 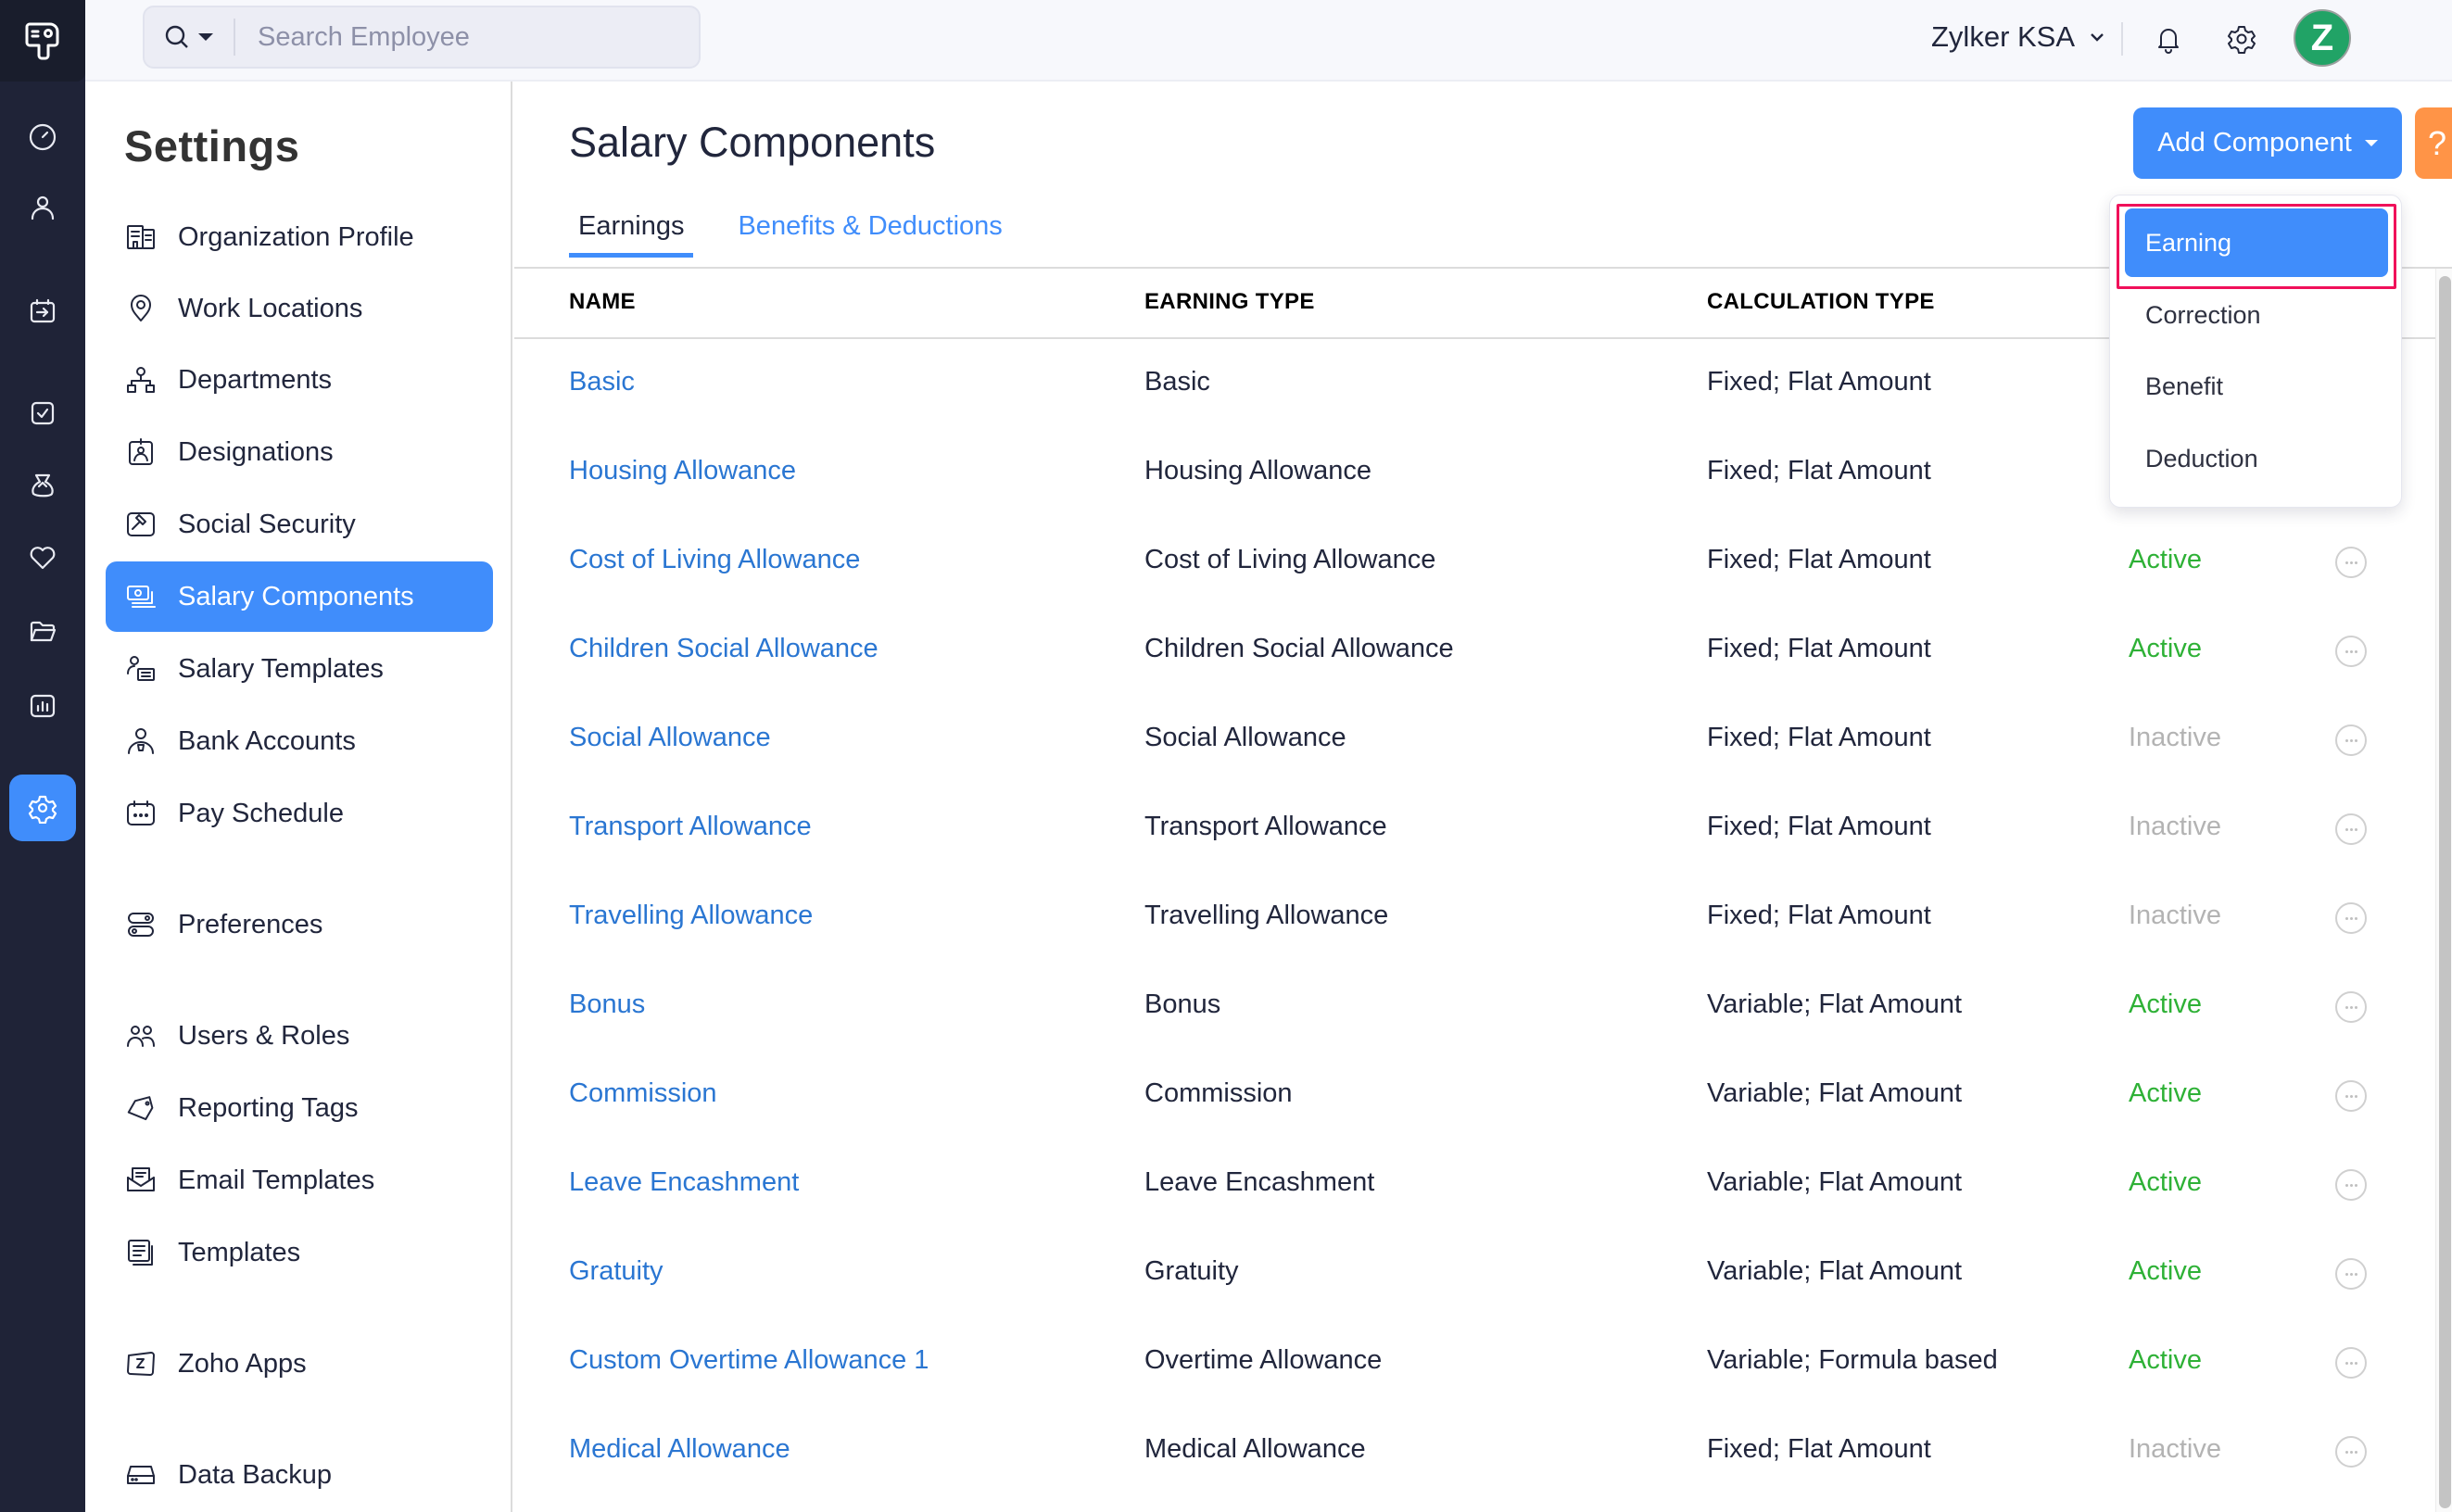 I want to click on component-name-link: Bonus, so click(x=607, y=1004).